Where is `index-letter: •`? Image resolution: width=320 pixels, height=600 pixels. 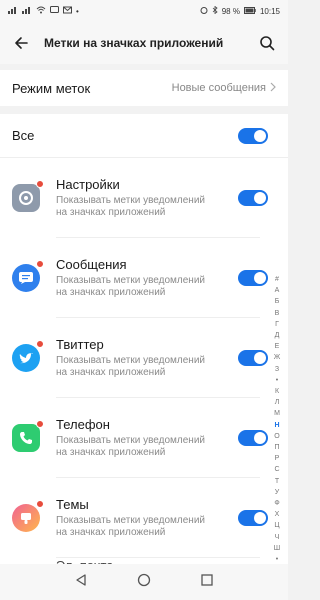
index-letter: • is located at coordinates (277, 380).